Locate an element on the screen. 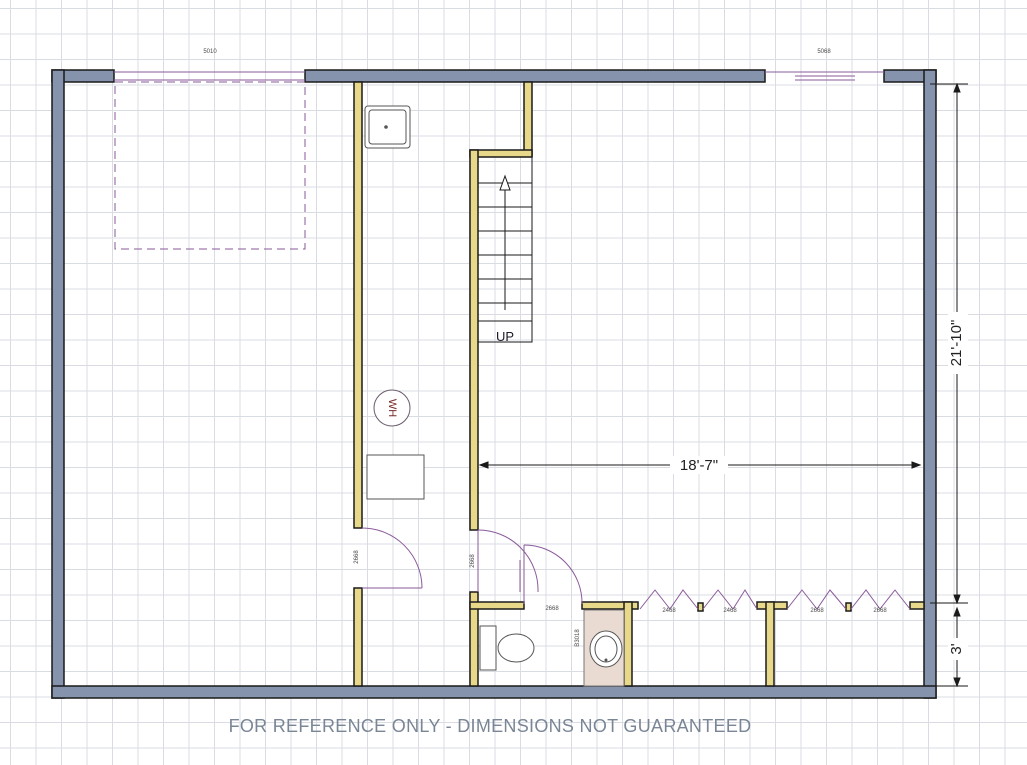 Image resolution: width=1027 pixels, height=765 pixels. closet-door-label-2: 2468 is located at coordinates (730, 611).